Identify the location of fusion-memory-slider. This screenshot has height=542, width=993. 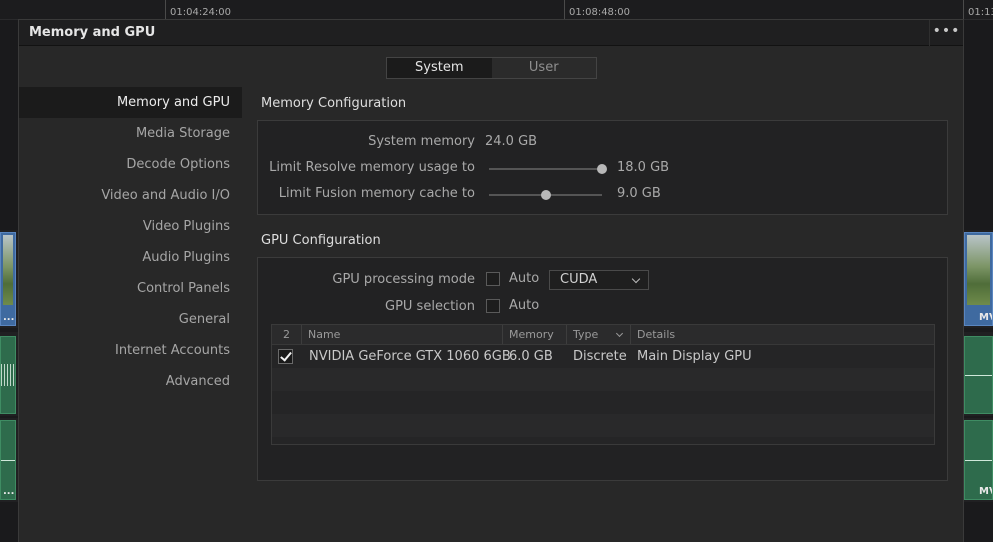
(545, 195).